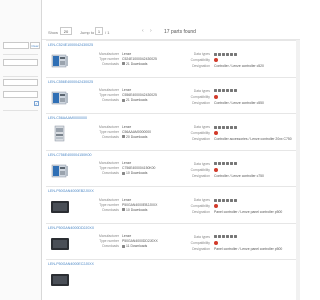 The image size is (320, 300). Describe the element at coordinates (151, 31) in the screenshot. I see `next-page-button: ›` at that location.